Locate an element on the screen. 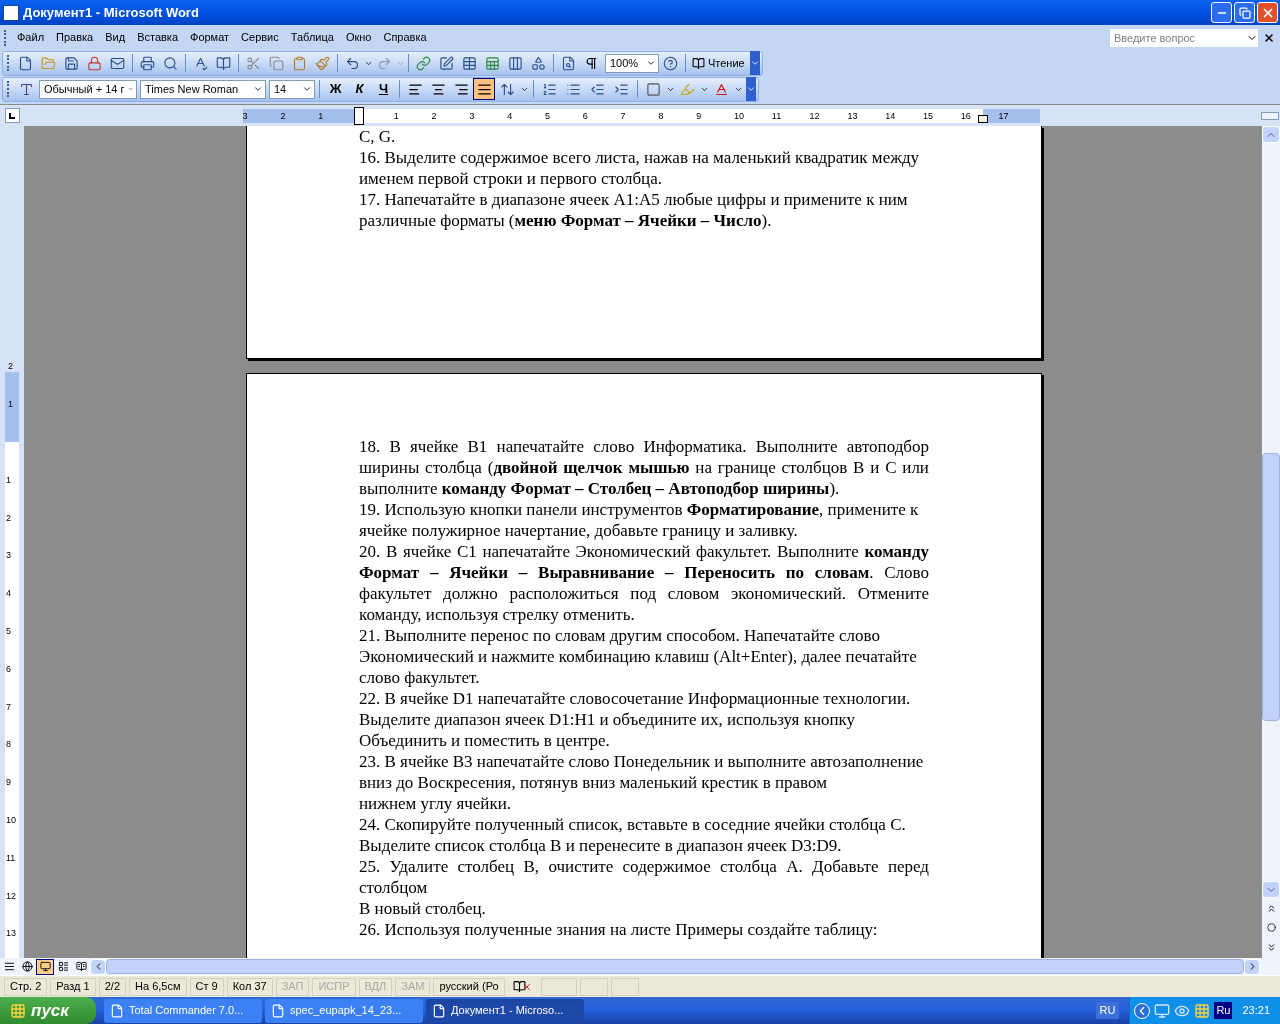  document-paragraph: нижнем углу ячейки. is located at coordinates (436, 803).